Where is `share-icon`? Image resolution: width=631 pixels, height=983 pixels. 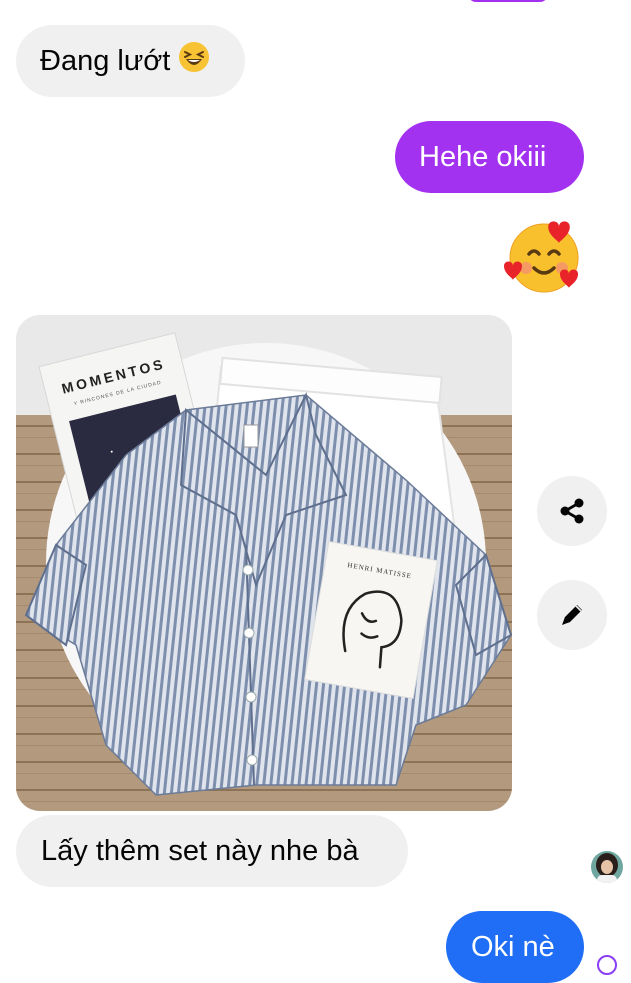 share-icon is located at coordinates (572, 511).